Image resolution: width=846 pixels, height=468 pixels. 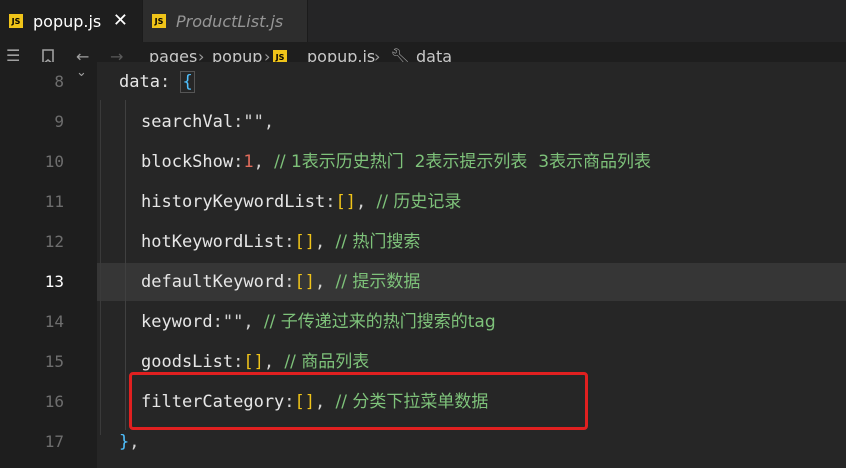 I want to click on code-line: searchVal:"",, so click(x=207, y=122).